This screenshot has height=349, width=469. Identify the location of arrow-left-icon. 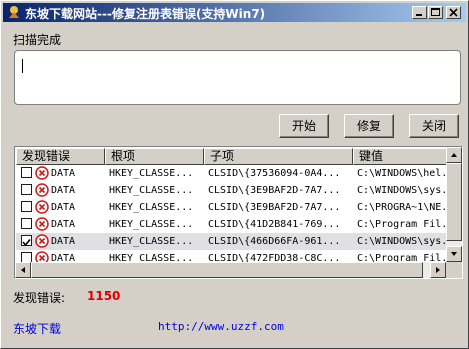
(23, 270).